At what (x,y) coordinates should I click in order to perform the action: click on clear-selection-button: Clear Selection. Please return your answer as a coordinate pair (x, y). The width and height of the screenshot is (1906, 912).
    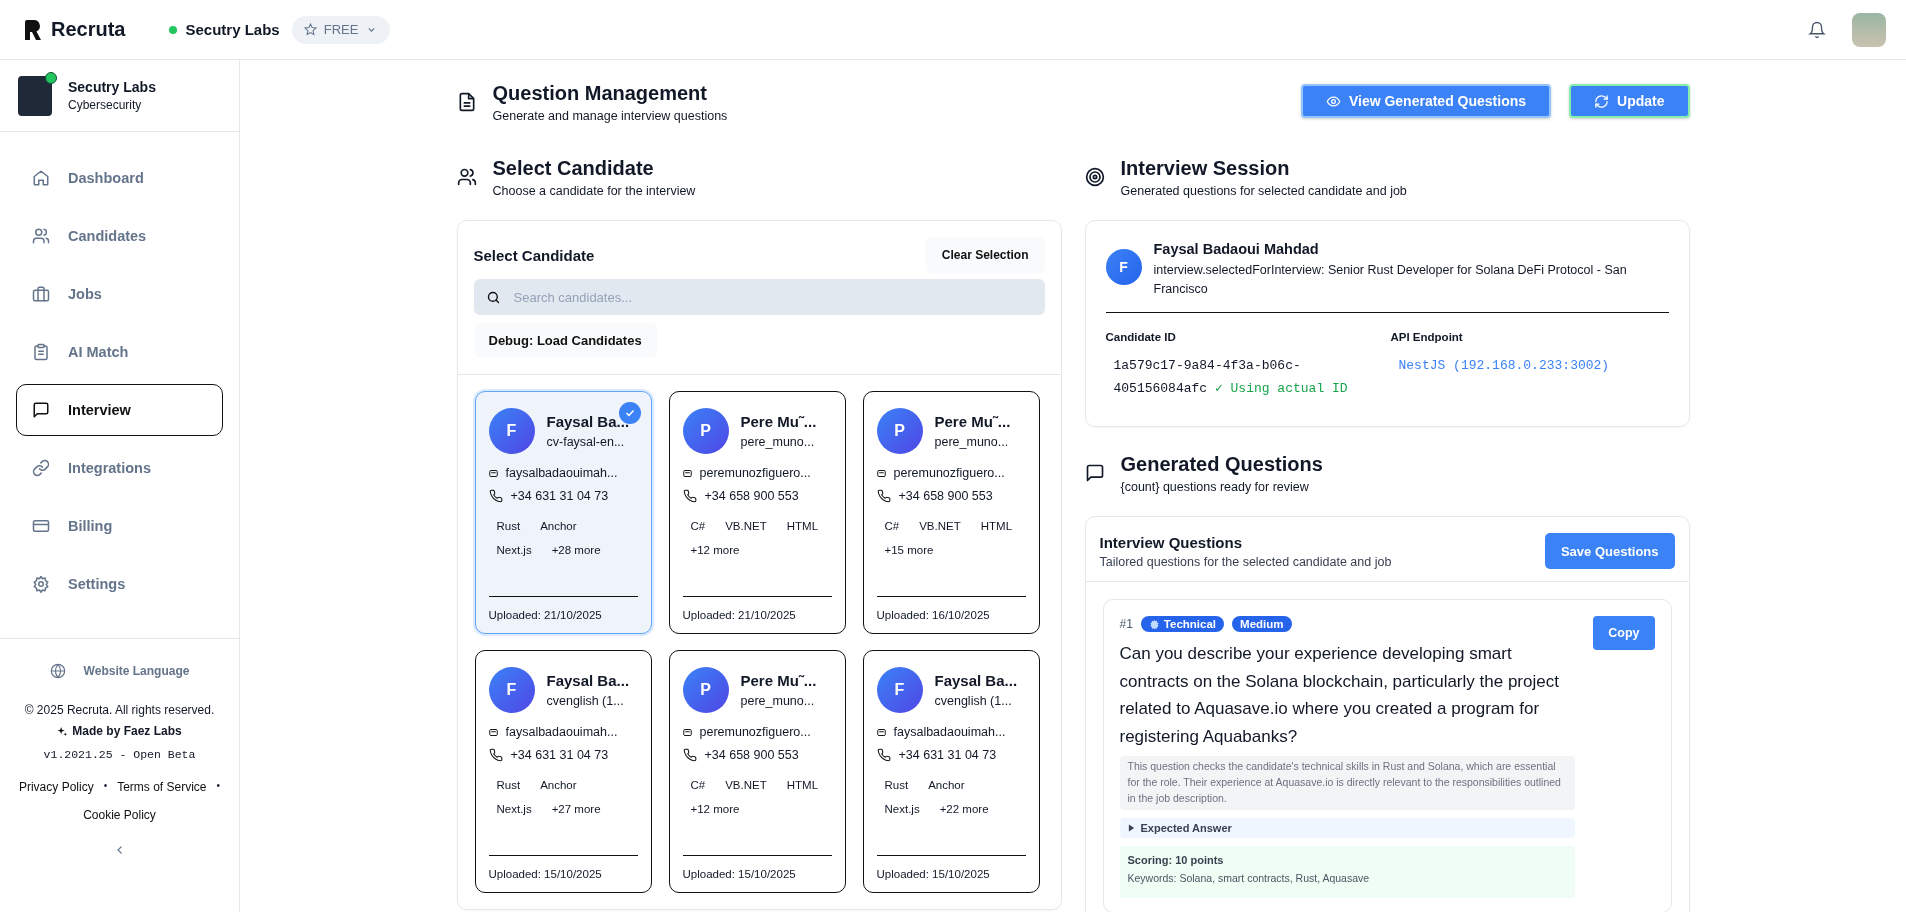
    Looking at the image, I should click on (985, 255).